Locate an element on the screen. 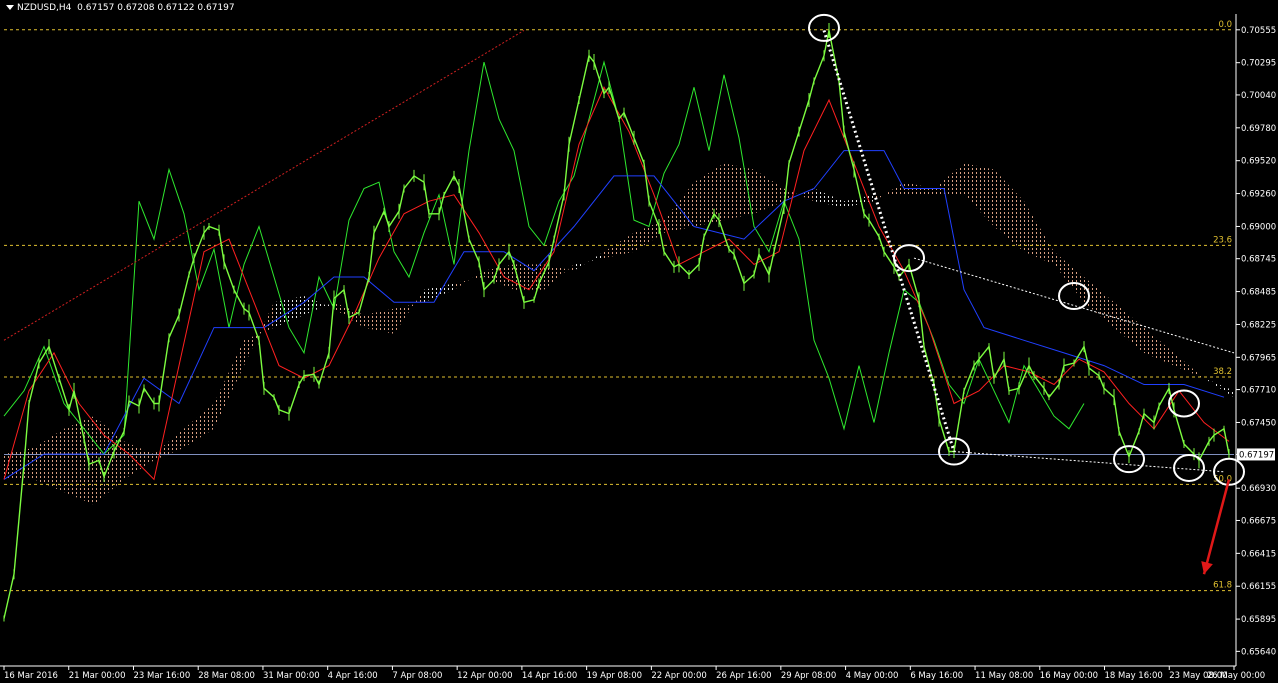  y-tick-label: 0.66930 is located at coordinates (1258, 489).